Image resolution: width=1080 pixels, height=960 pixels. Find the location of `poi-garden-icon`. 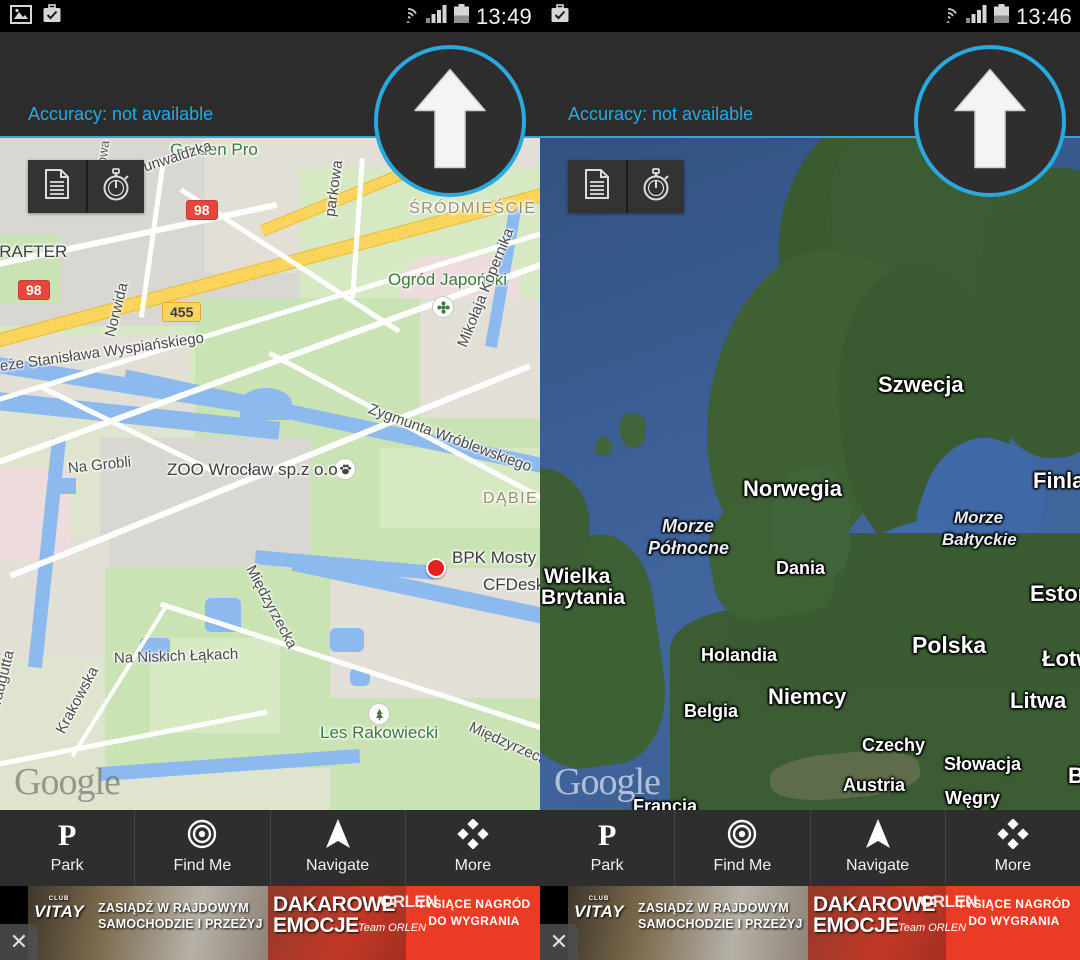

poi-garden-icon is located at coordinates (443, 307).